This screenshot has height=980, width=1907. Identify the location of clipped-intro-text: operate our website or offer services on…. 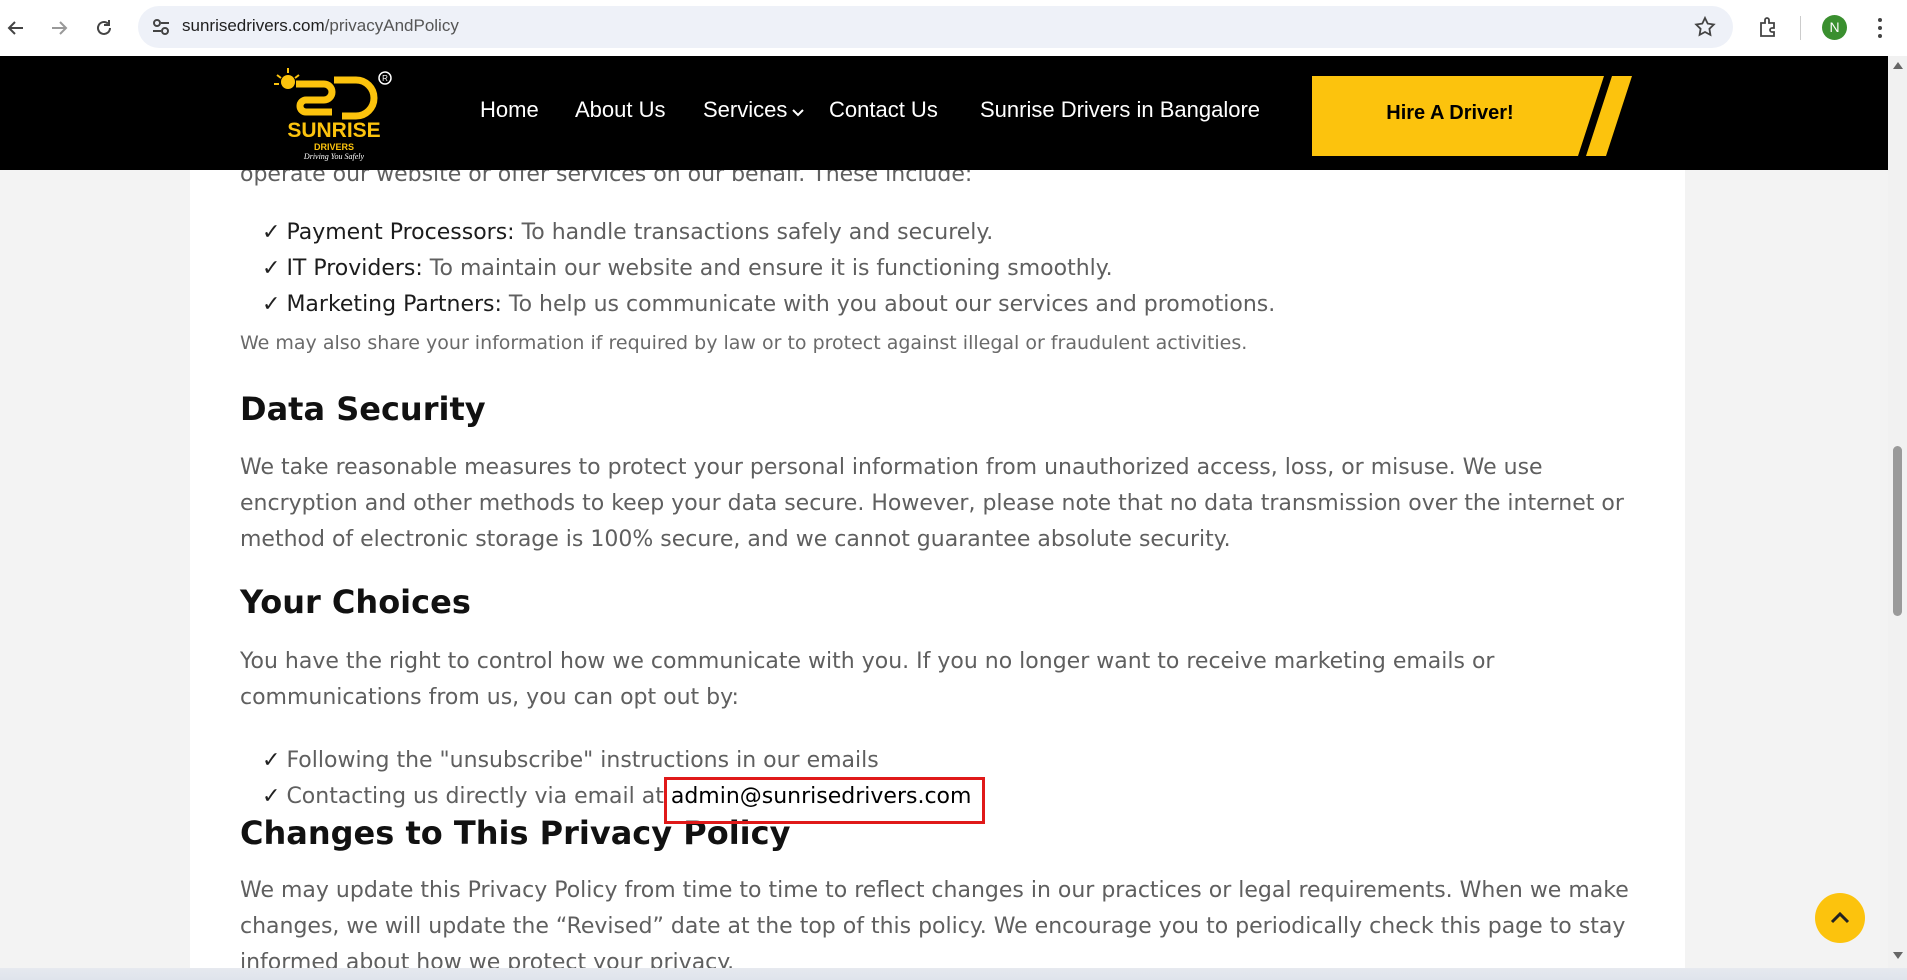
(606, 178).